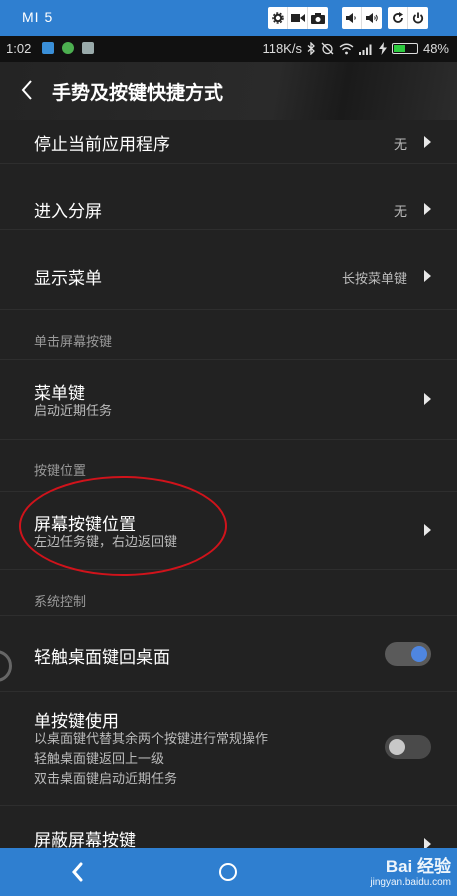  I want to click on power-button, so click(418, 18).